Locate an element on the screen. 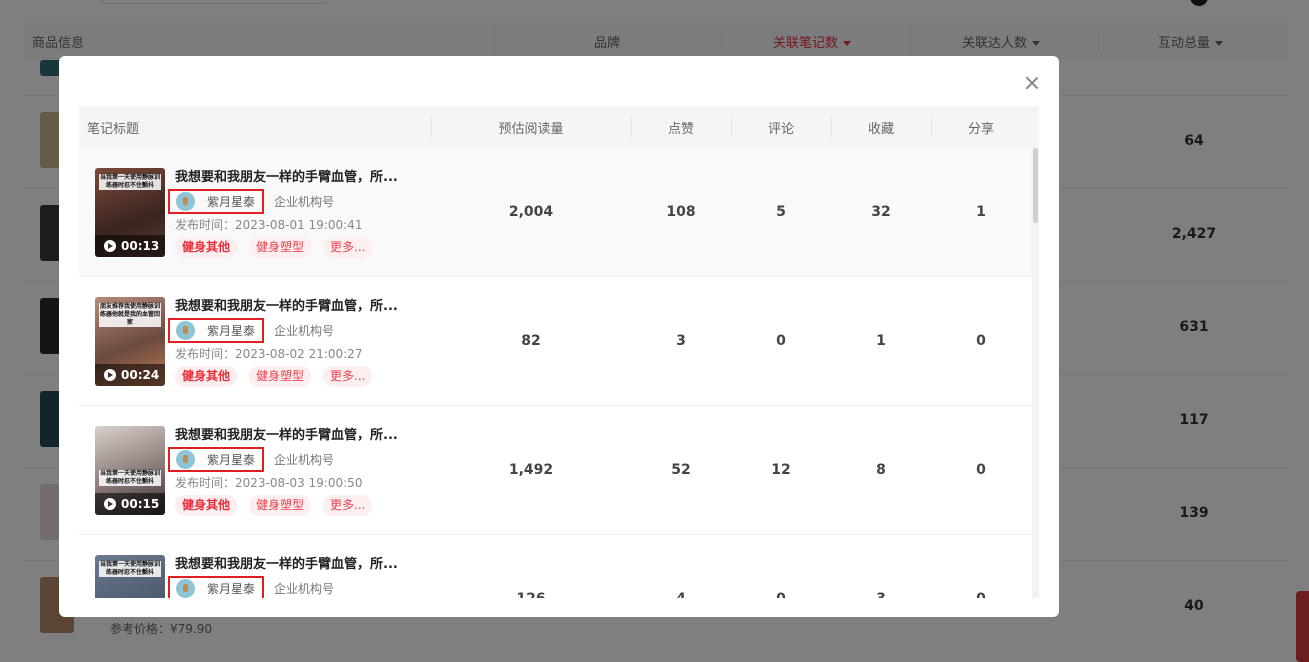  close-icon is located at coordinates (1032, 83).